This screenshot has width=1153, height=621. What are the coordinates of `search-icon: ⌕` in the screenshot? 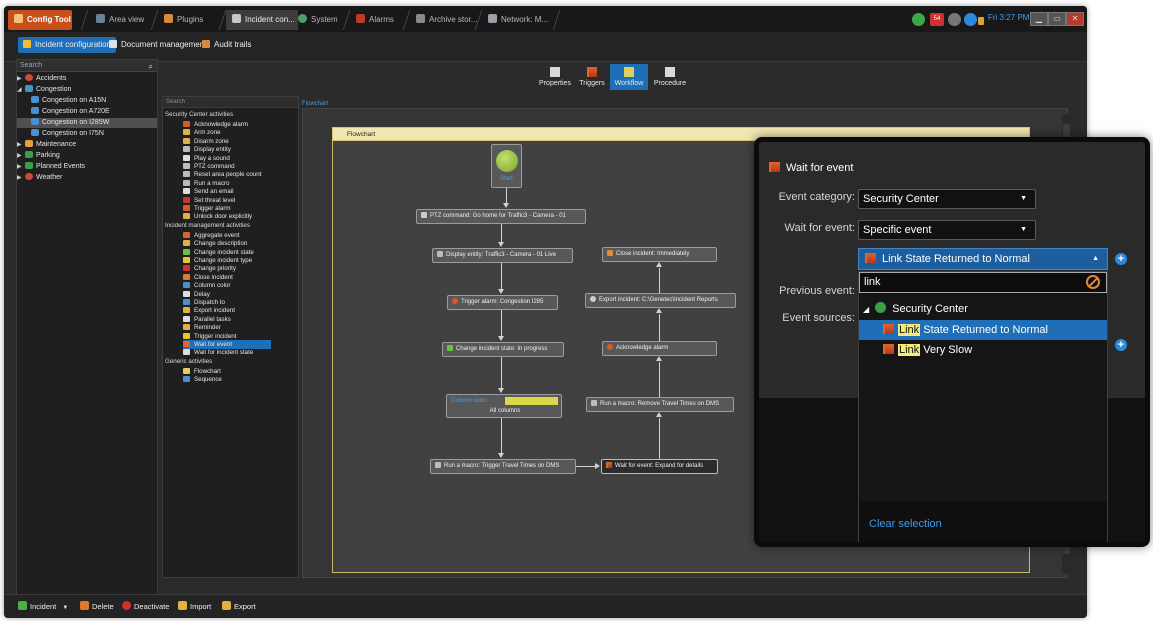 It's located at (151, 67).